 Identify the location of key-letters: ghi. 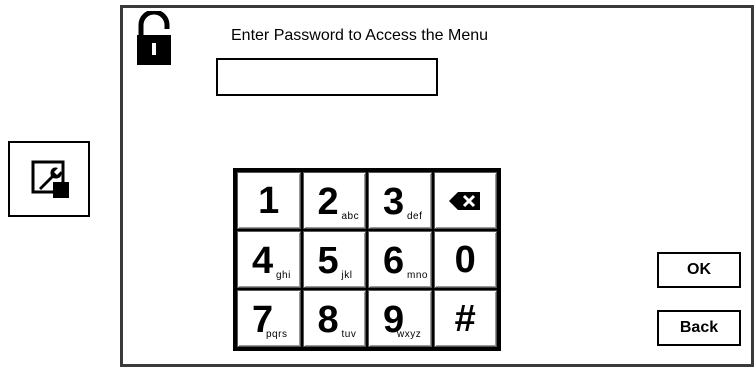
(283, 275).